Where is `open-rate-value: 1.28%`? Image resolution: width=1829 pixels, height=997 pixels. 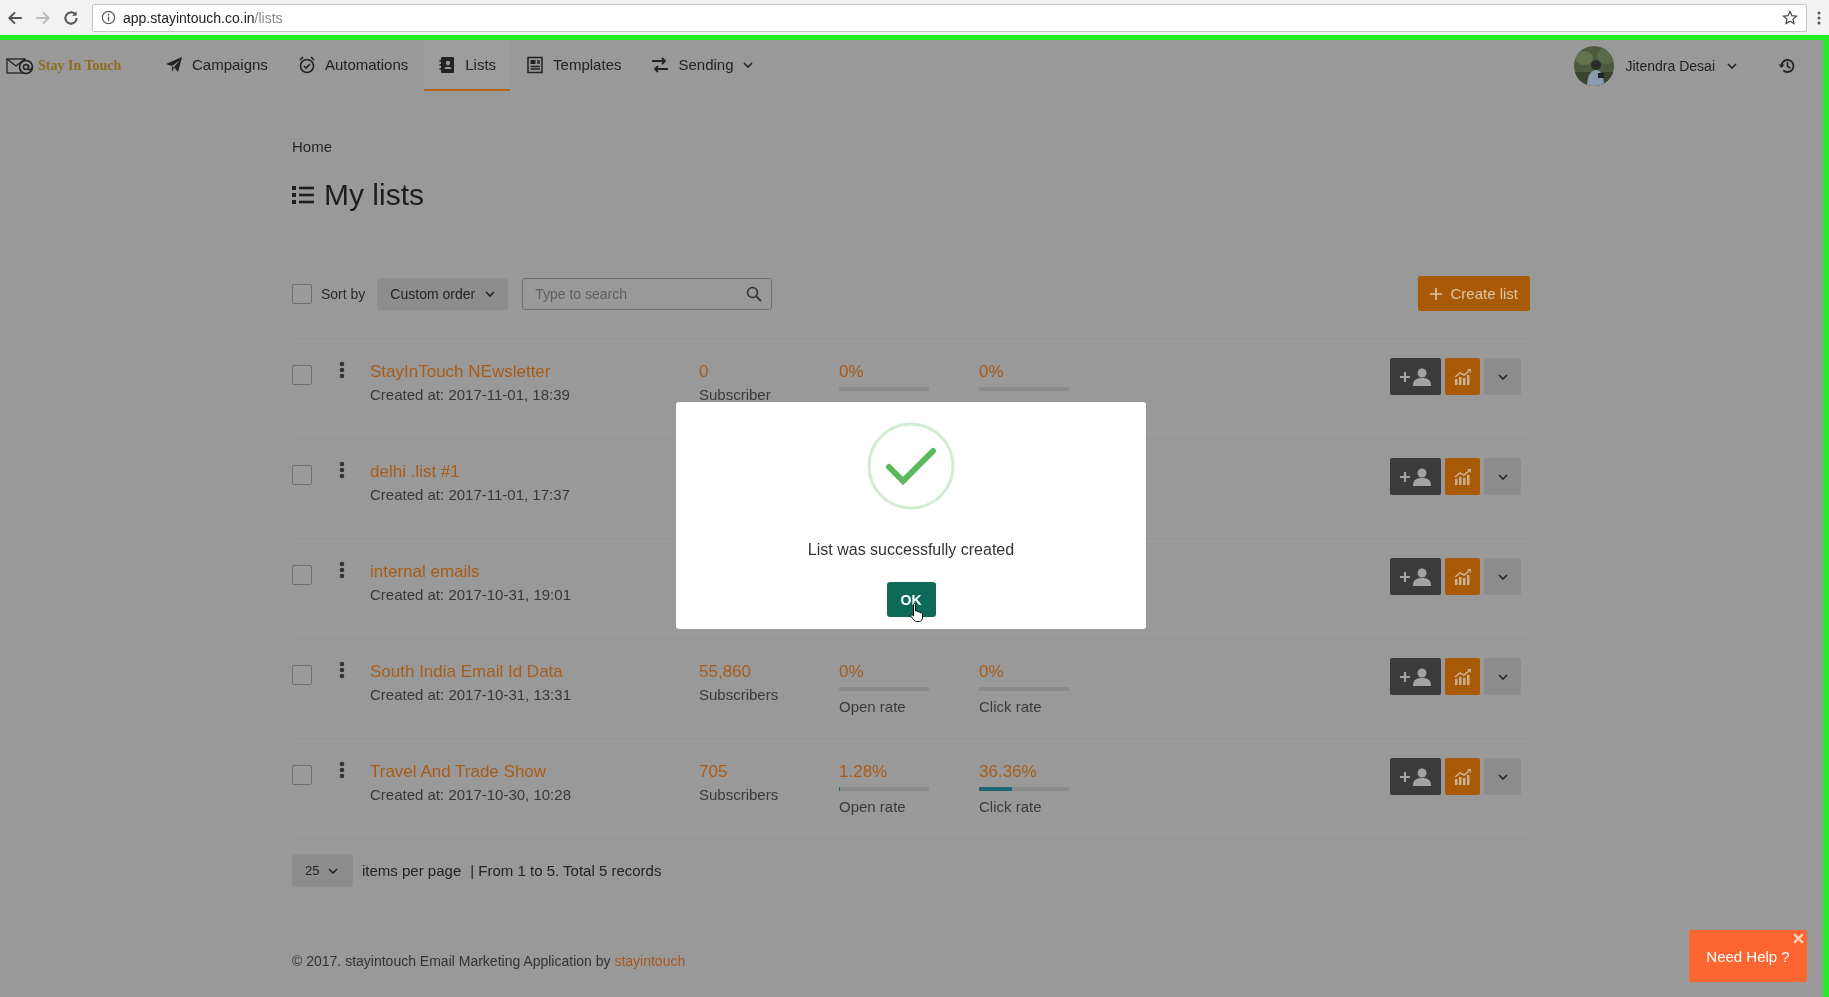
open-rate-value: 1.28% is located at coordinates (863, 771).